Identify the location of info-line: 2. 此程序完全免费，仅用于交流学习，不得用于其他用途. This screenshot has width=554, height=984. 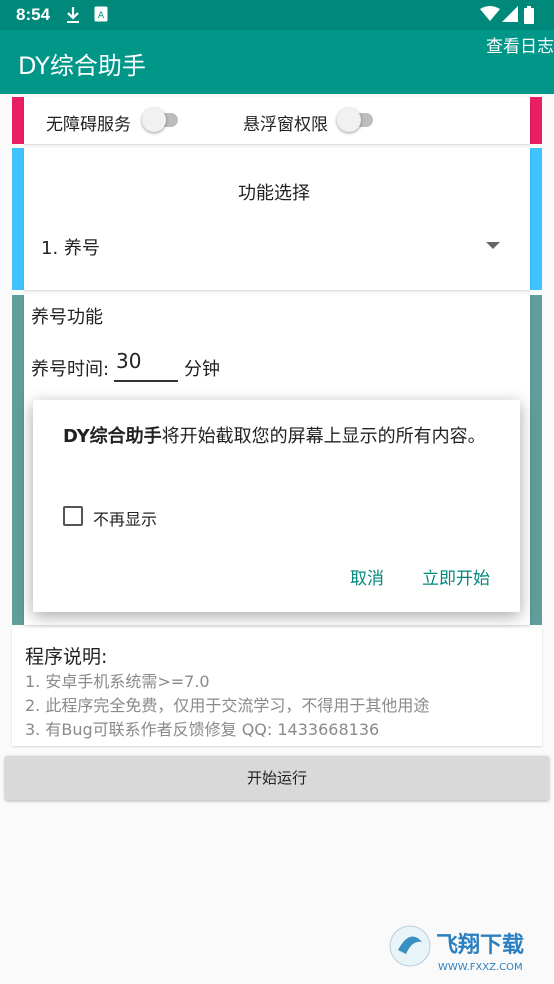
(227, 705).